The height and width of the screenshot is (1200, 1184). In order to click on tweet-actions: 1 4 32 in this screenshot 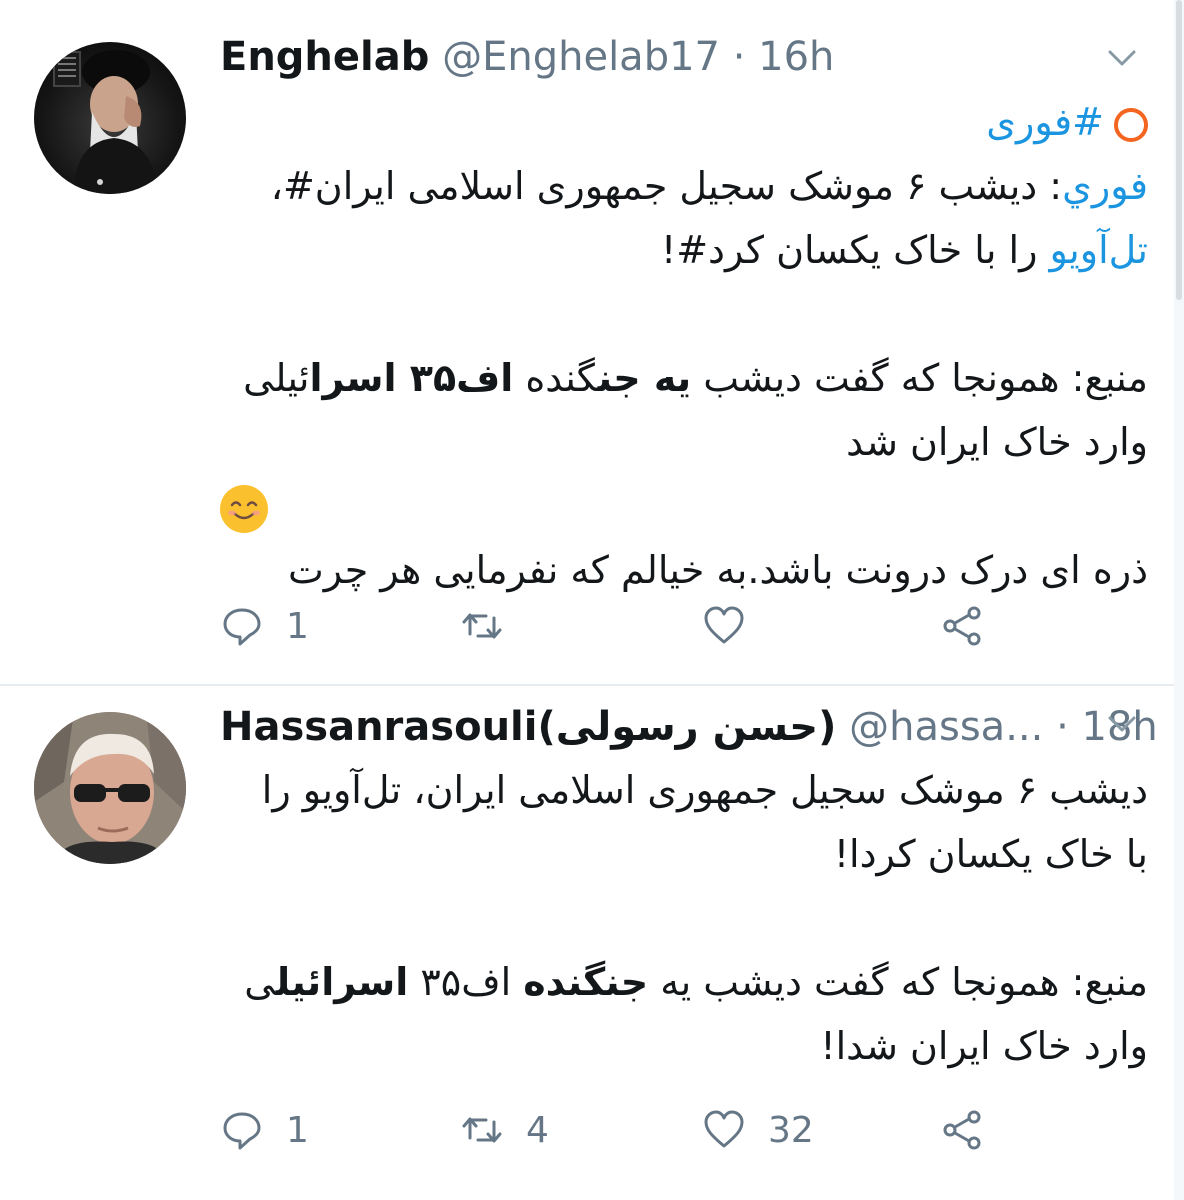, I will do `click(610, 1130)`.